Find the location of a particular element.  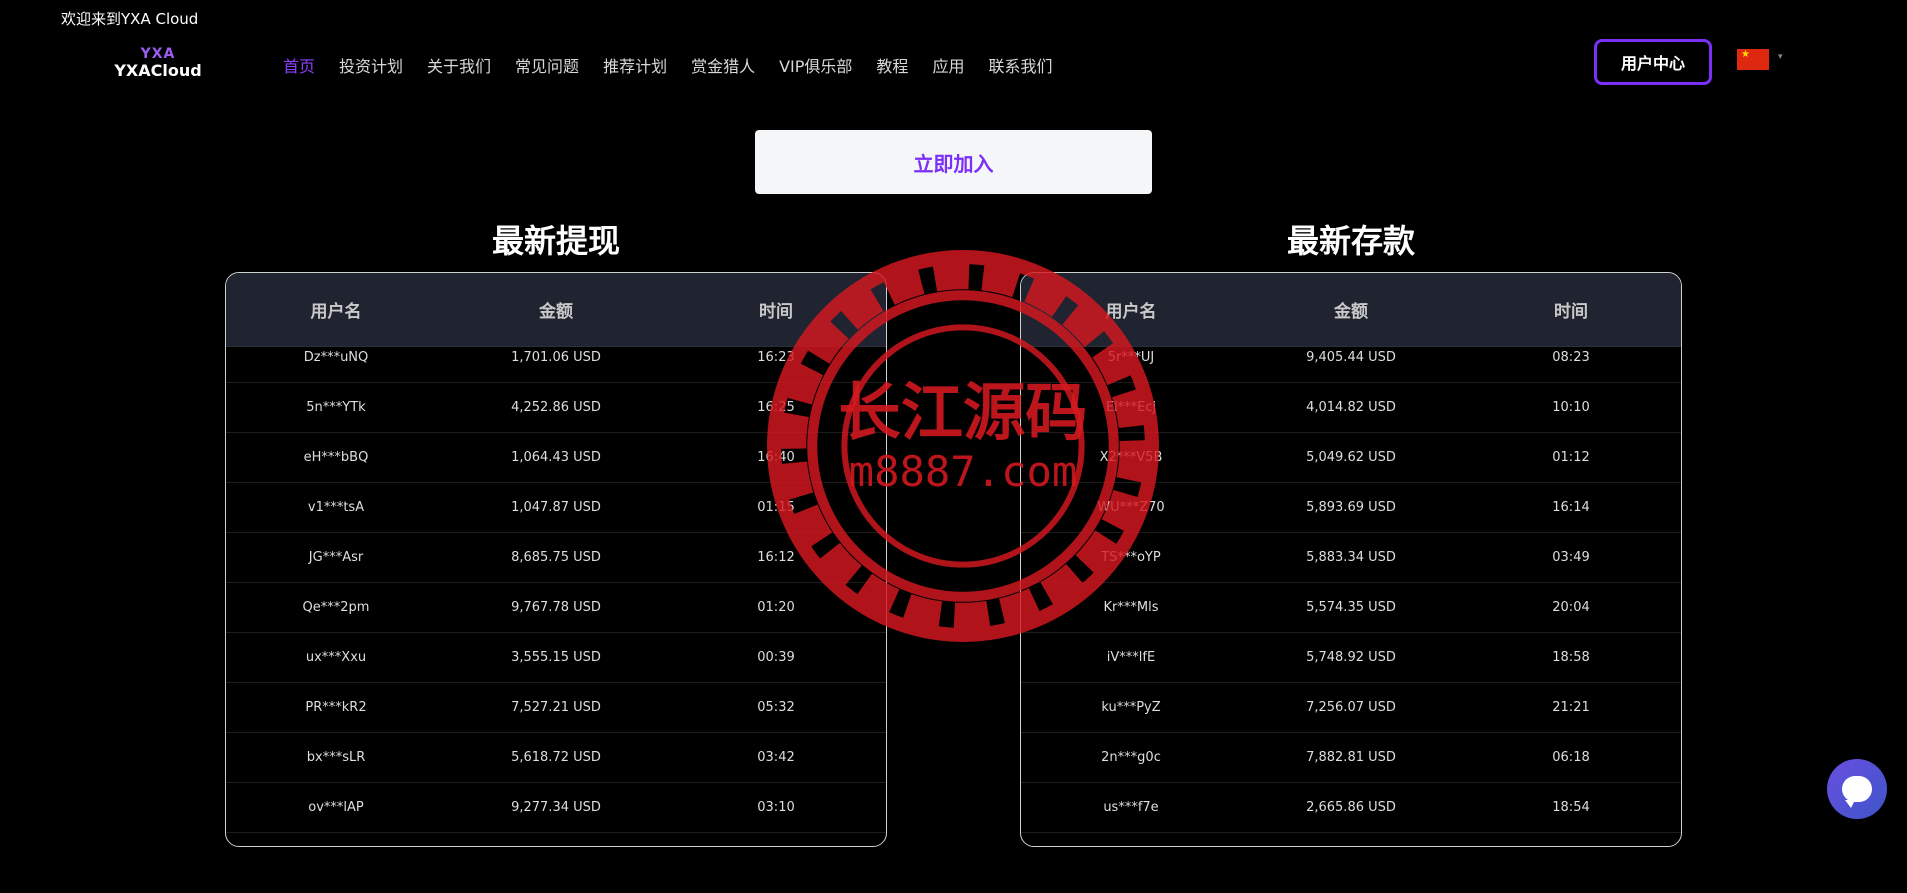

table-row: eH***bBQ 1,064.43 USD 16:40 is located at coordinates (556, 458).